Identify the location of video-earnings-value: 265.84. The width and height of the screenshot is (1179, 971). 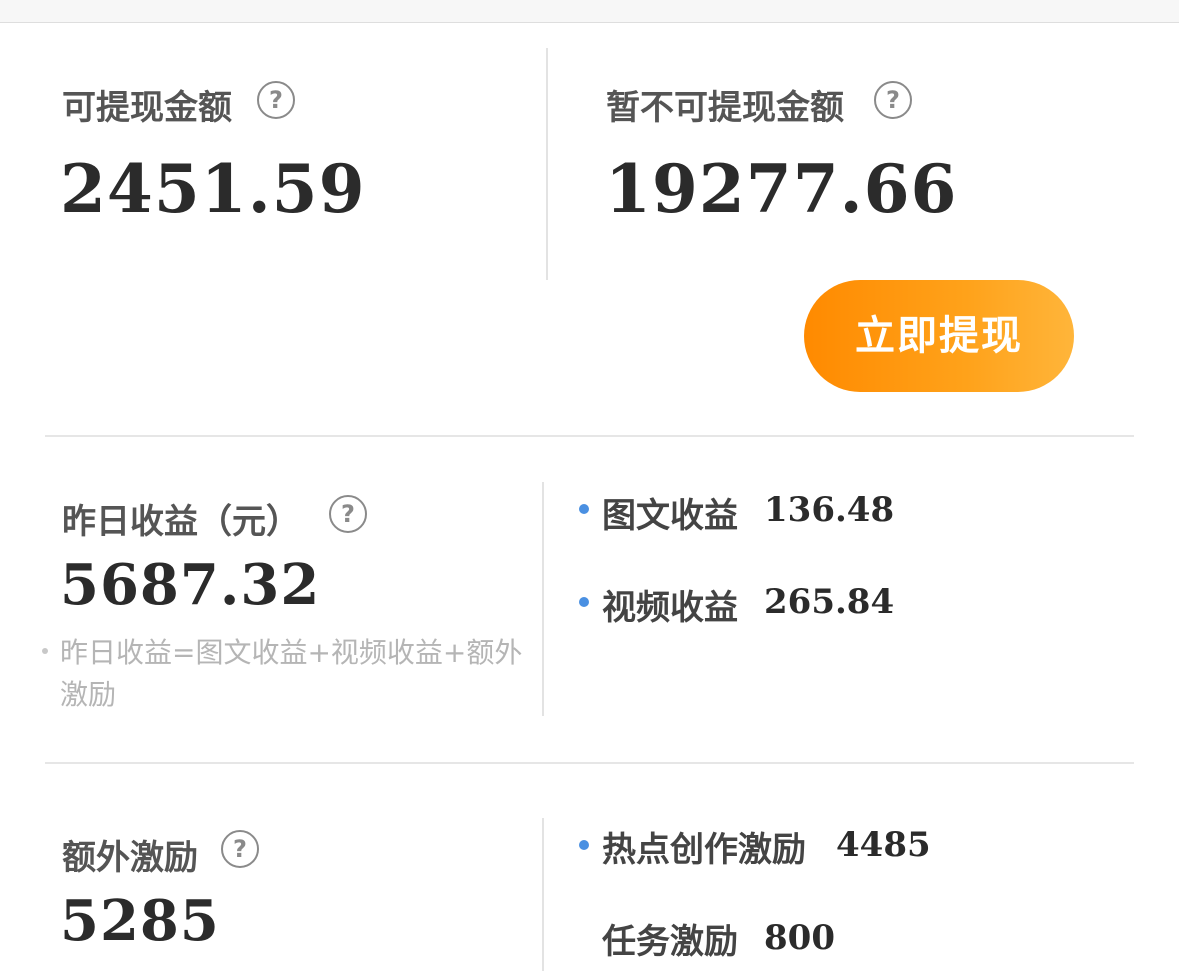
(829, 602).